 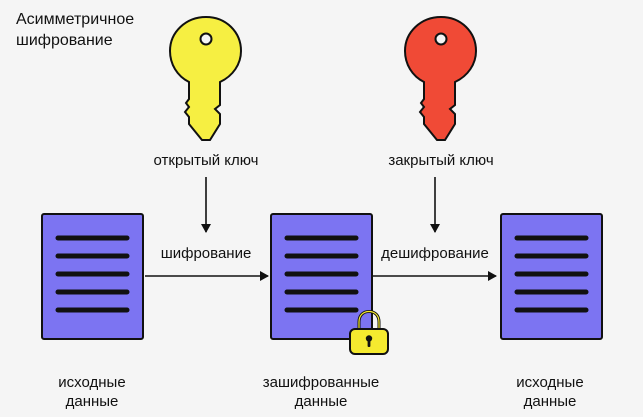 I want to click on source-data-label-line-2: данные, so click(x=92, y=401).